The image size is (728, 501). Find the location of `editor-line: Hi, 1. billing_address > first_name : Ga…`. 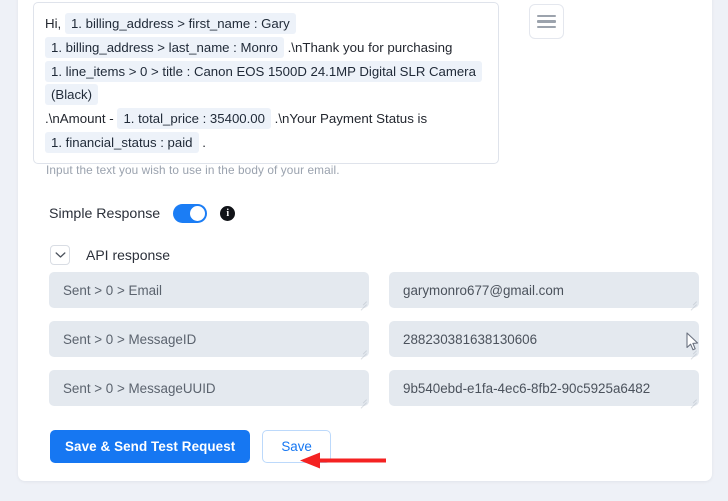

editor-line: Hi, 1. billing_address > first_name : Ga… is located at coordinates (266, 23).